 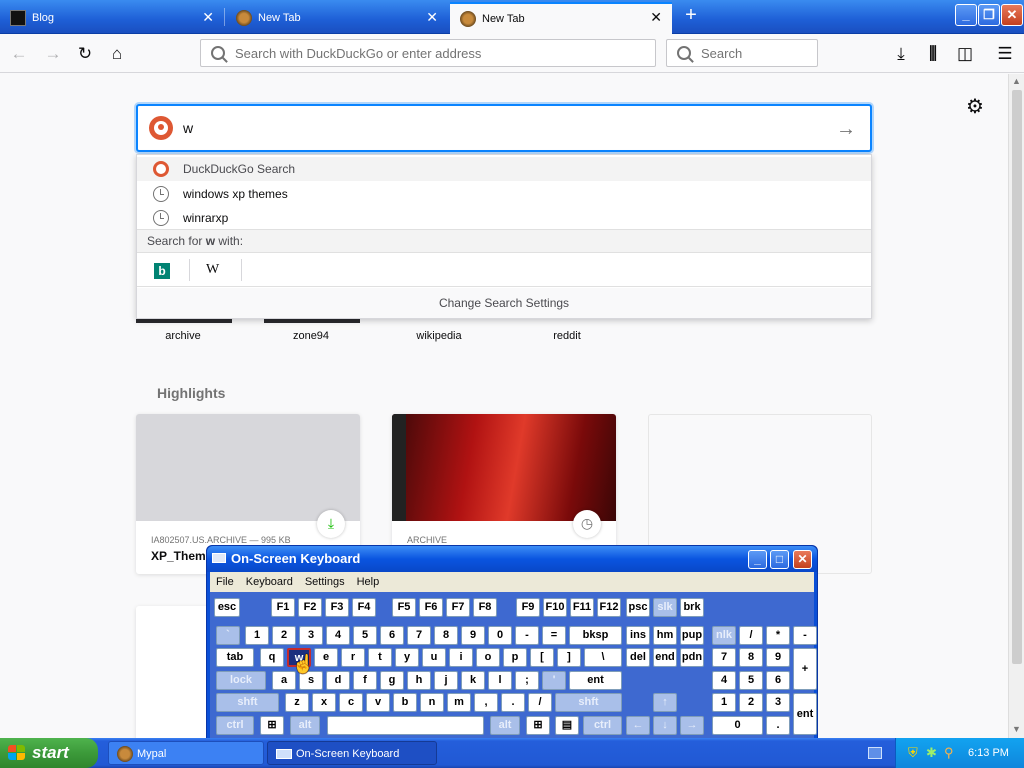 I want to click on osk-key: b, so click(x=405, y=702).